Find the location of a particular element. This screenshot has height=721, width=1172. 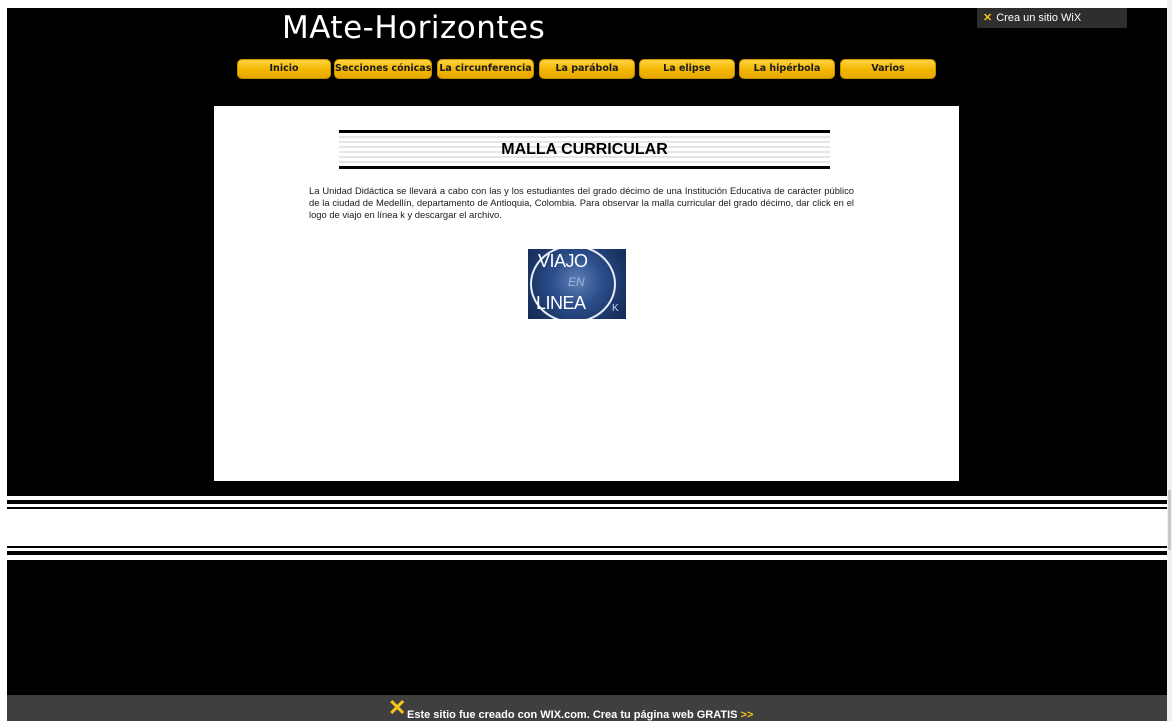

footer-arrows: >> is located at coordinates (747, 715).